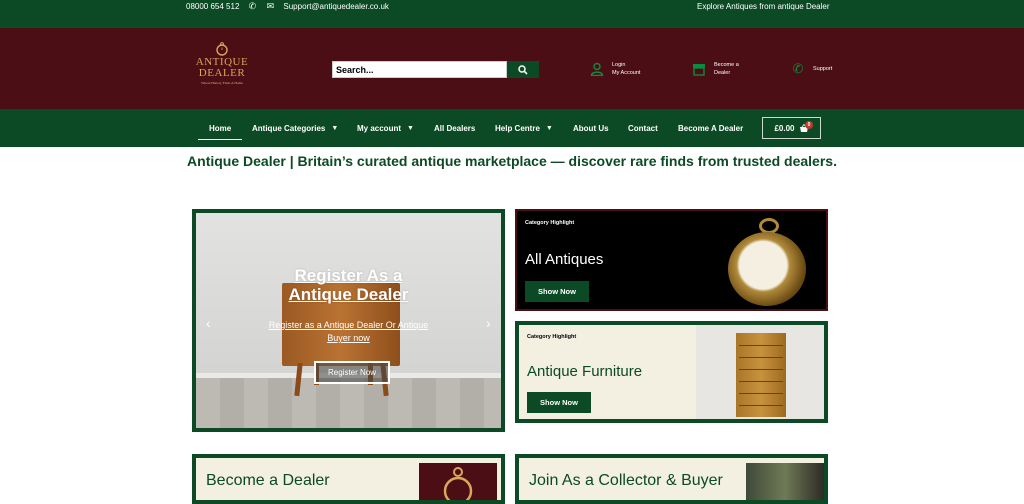 This screenshot has height=504, width=1024. Describe the element at coordinates (348, 479) in the screenshot. I see `become-dealer-card: Become a Dealer` at that location.